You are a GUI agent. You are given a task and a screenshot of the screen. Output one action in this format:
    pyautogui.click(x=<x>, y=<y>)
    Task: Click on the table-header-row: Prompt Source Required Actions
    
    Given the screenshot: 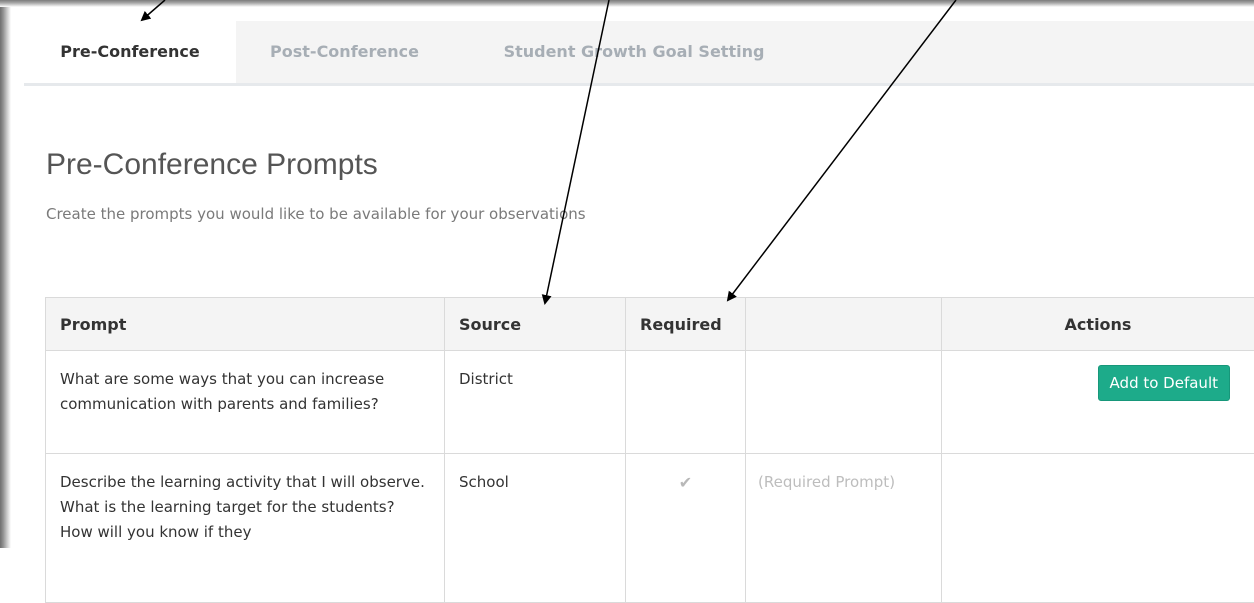 What is the action you would take?
    pyautogui.click(x=650, y=324)
    